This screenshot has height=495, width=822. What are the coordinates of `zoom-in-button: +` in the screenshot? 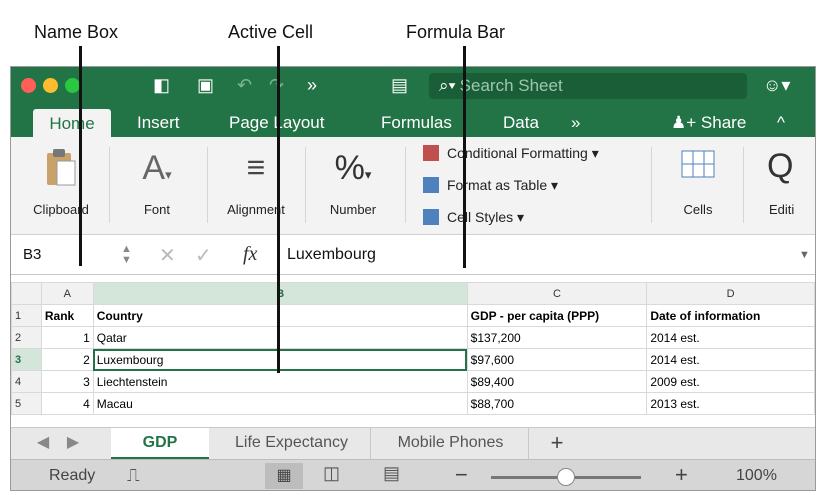 It's located at (681, 475).